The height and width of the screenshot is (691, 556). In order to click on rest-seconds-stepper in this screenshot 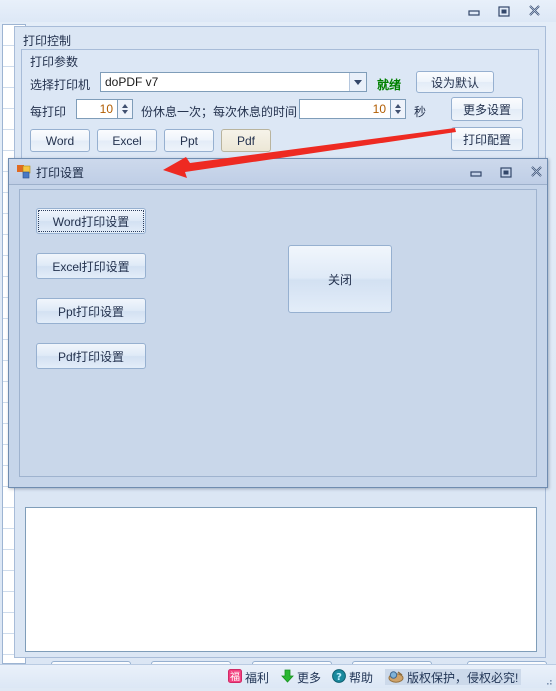, I will do `click(398, 109)`.